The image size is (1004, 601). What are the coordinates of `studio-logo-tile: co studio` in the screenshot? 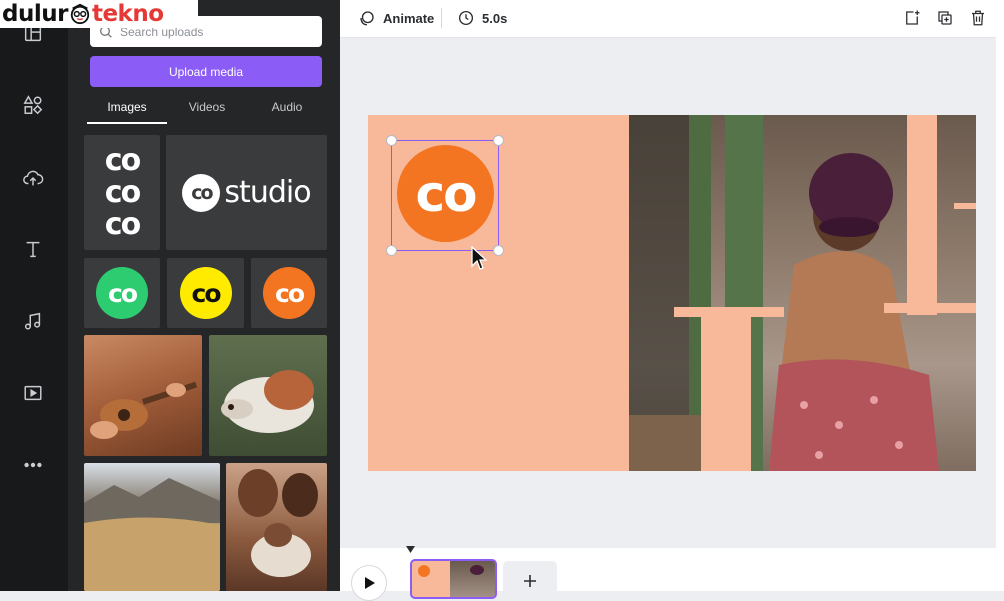 It's located at (246, 192).